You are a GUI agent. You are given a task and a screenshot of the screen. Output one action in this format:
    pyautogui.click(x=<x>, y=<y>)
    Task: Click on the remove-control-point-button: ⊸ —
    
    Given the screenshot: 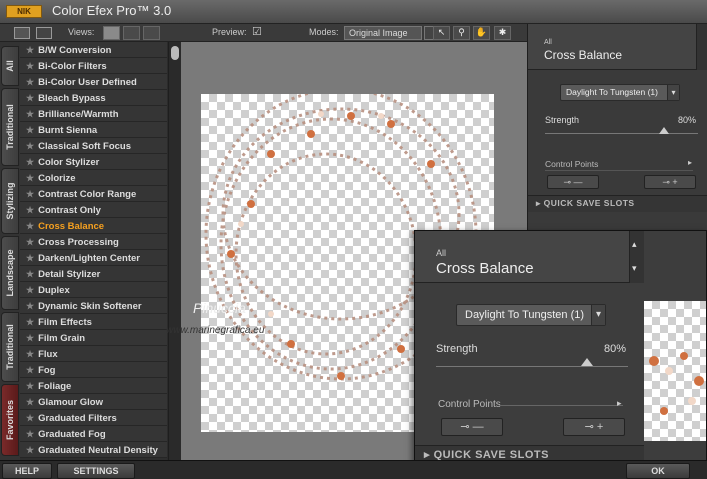 What is the action you would take?
    pyautogui.click(x=573, y=182)
    